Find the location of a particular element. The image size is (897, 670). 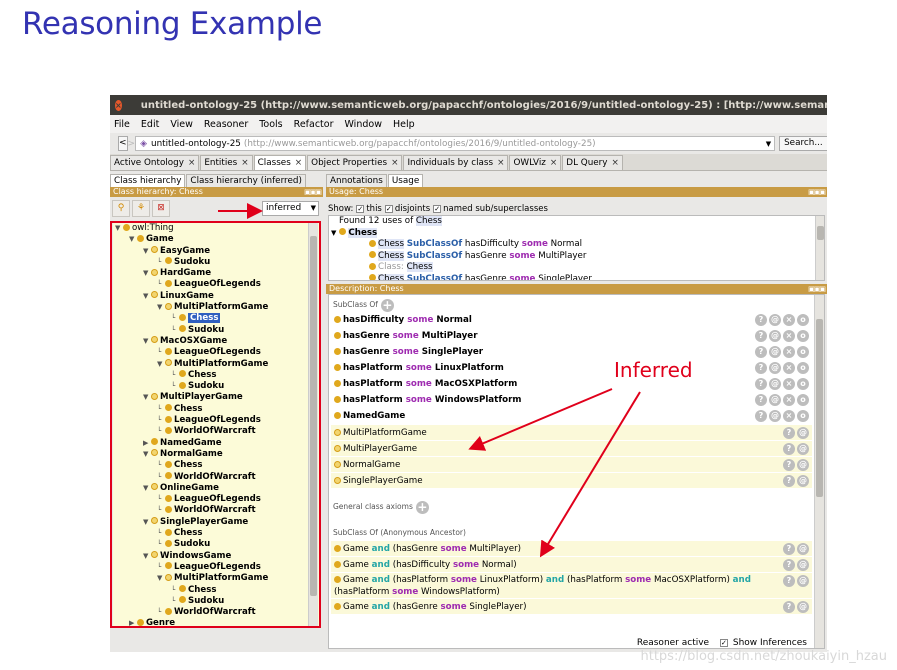

hierarchy-mode-select: inferred ▼ is located at coordinates (290, 208).